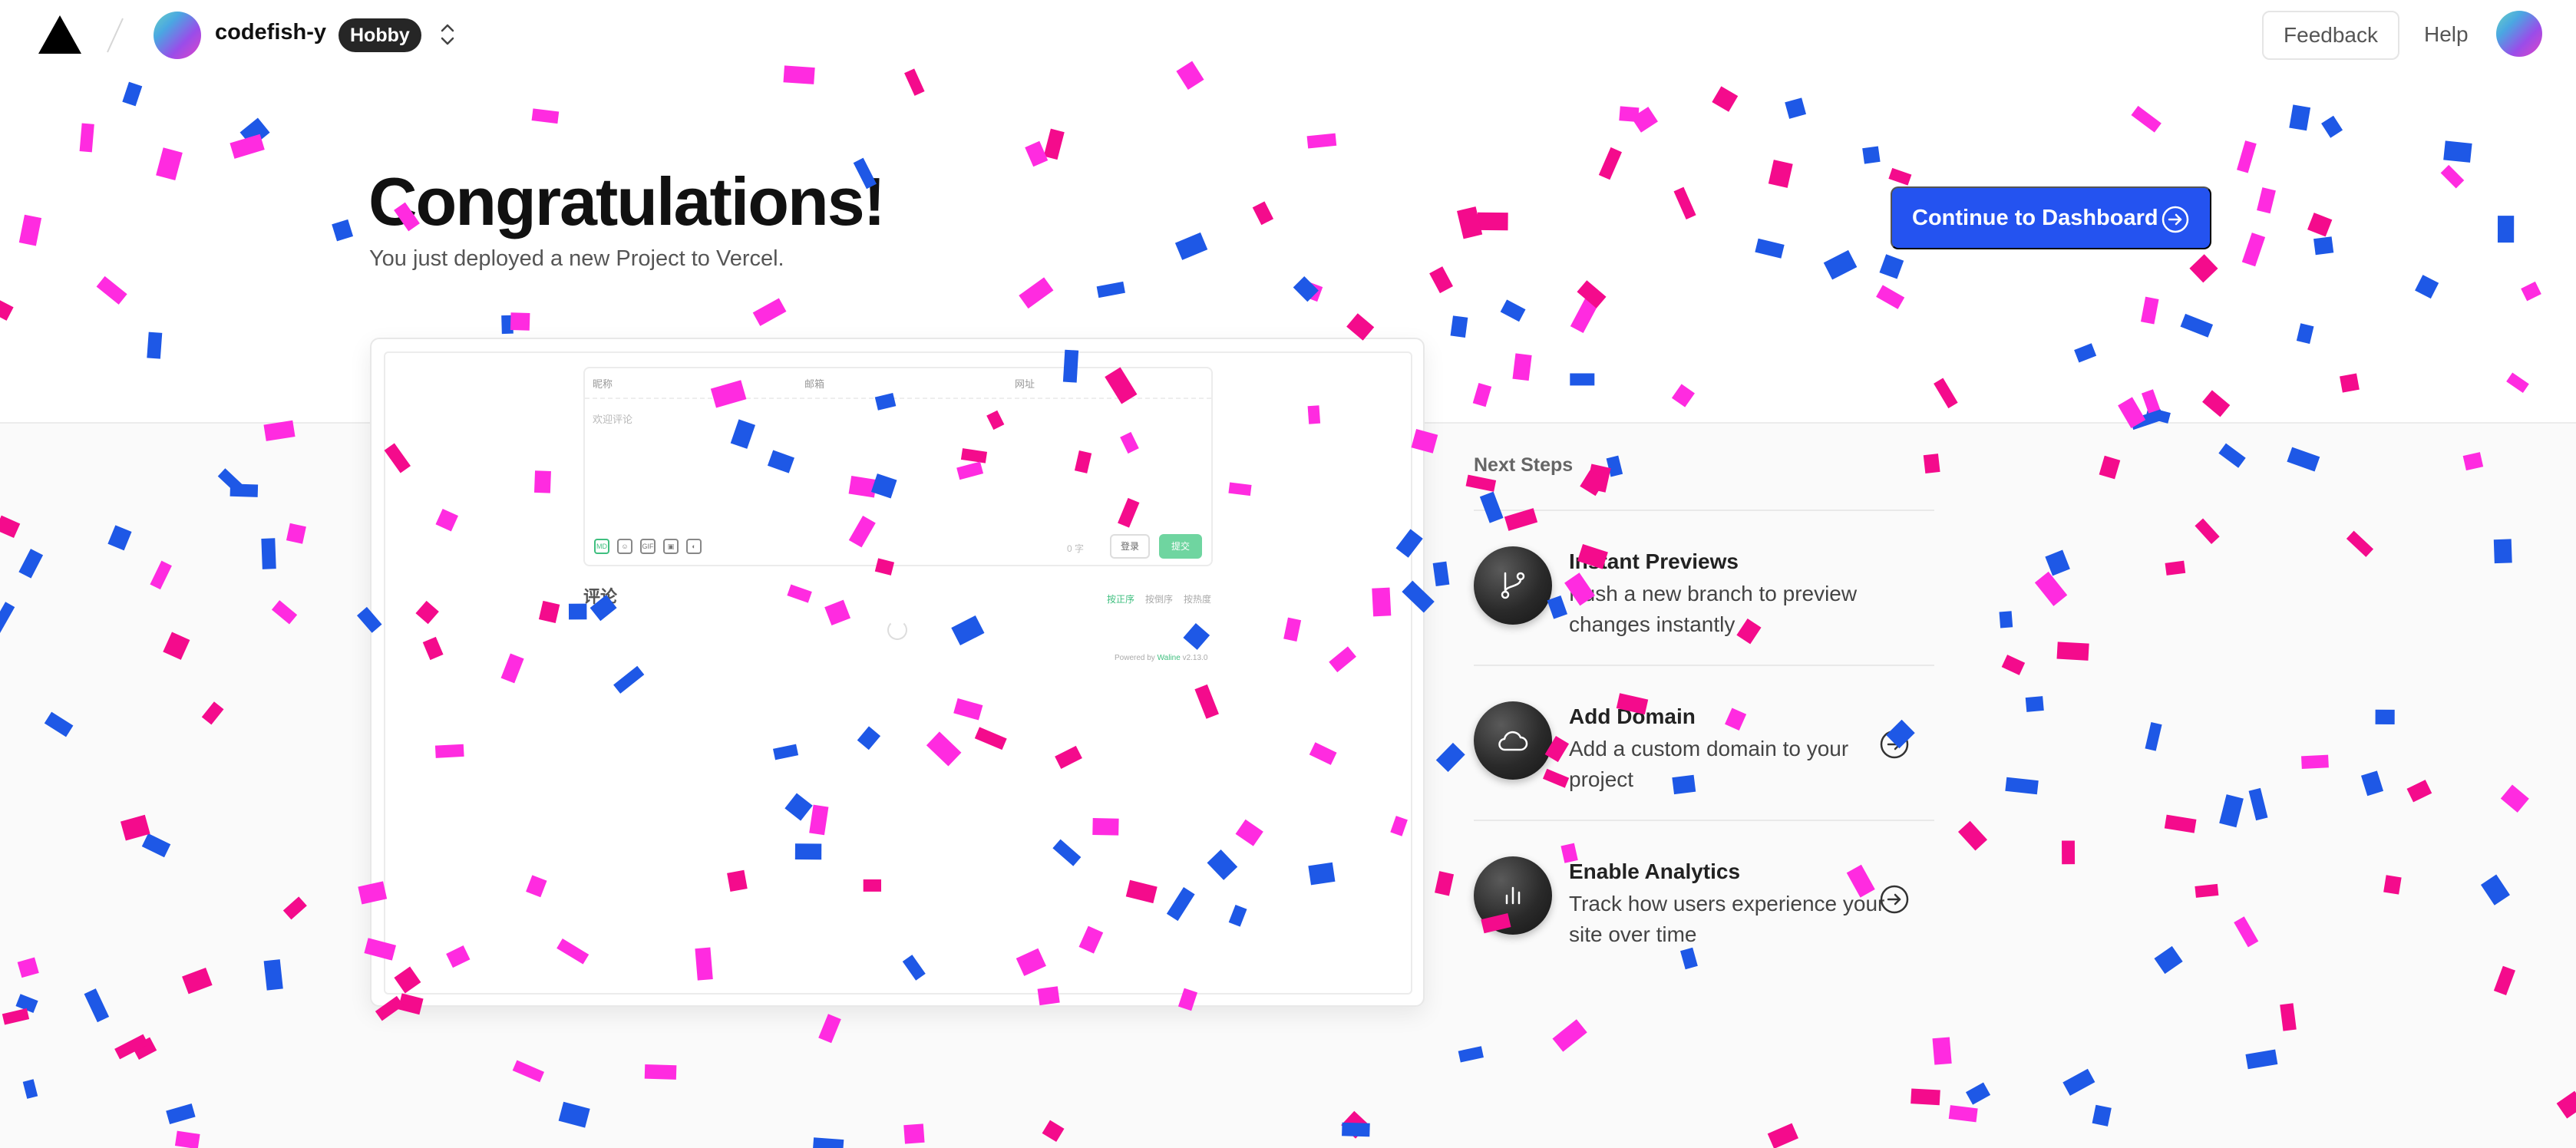 The width and height of the screenshot is (2576, 1148). What do you see at coordinates (1513, 895) in the screenshot?
I see `bar-chart-icon` at bounding box center [1513, 895].